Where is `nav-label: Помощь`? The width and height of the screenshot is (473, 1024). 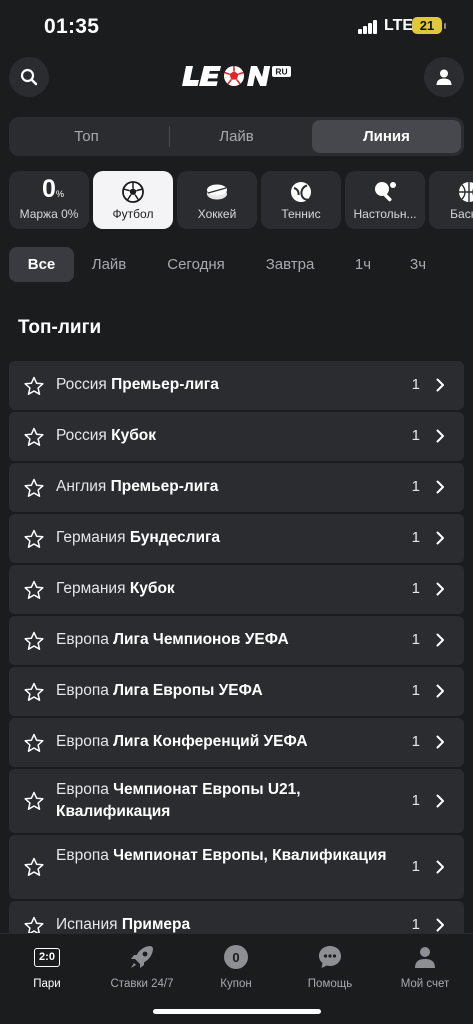 nav-label: Помощь is located at coordinates (330, 984).